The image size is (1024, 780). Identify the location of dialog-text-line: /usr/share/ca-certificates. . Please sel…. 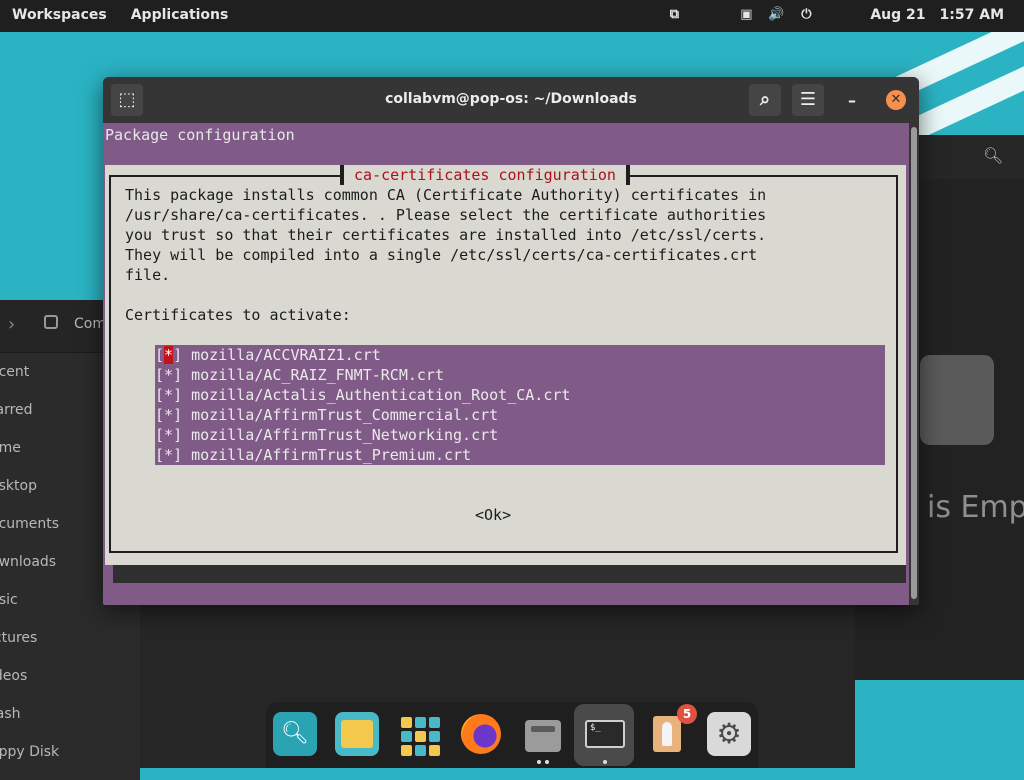
(446, 215).